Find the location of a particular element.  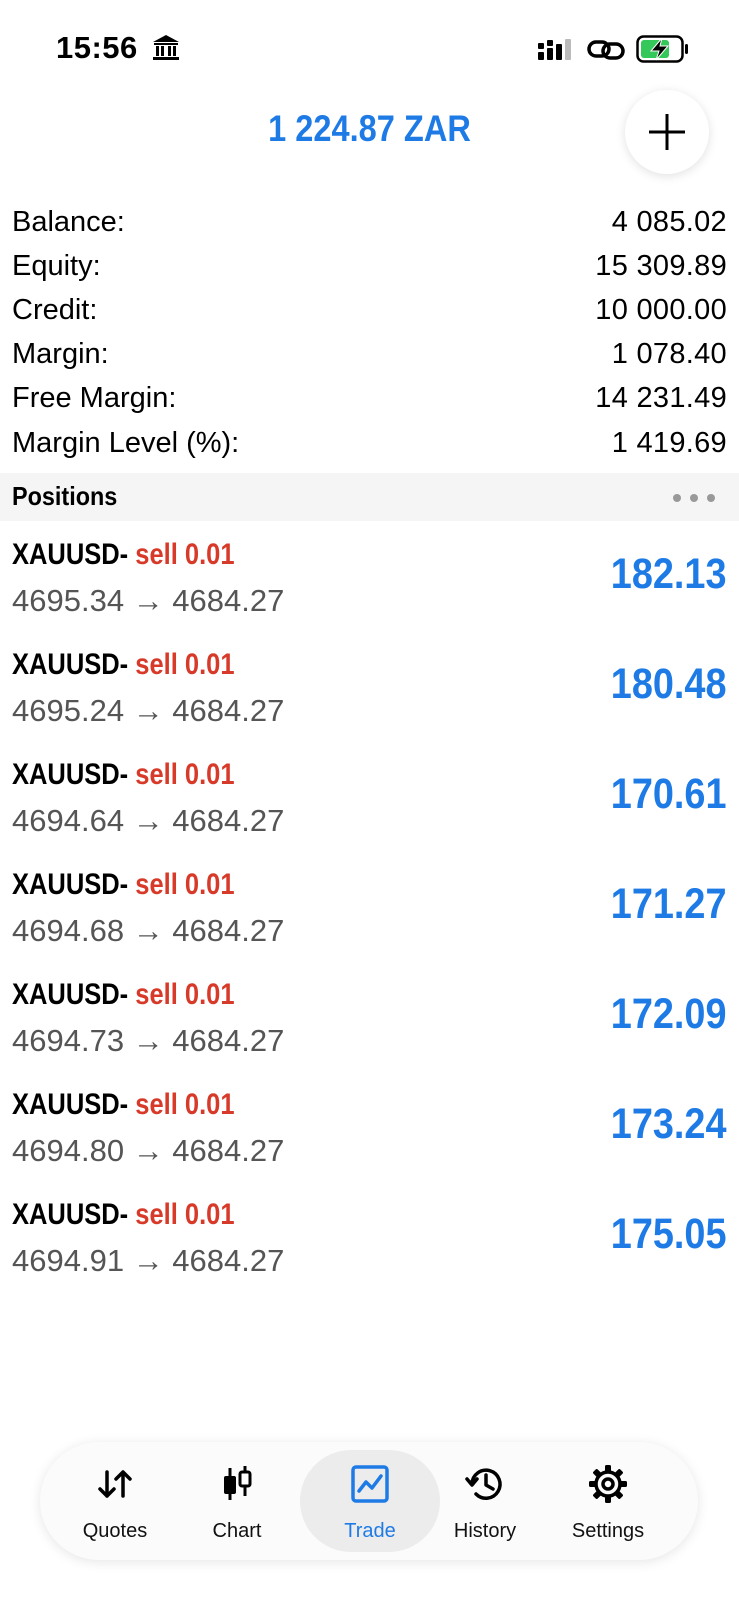

position-prices: 4694.64 → 4684.27 is located at coordinates (148, 820).